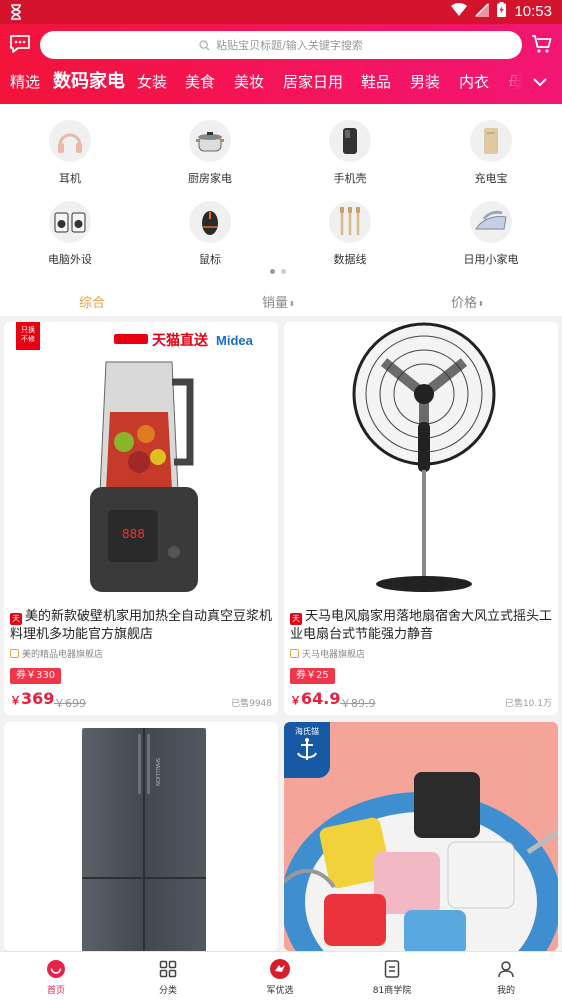  Describe the element at coordinates (392, 969) in the screenshot. I see `document-icon` at that location.